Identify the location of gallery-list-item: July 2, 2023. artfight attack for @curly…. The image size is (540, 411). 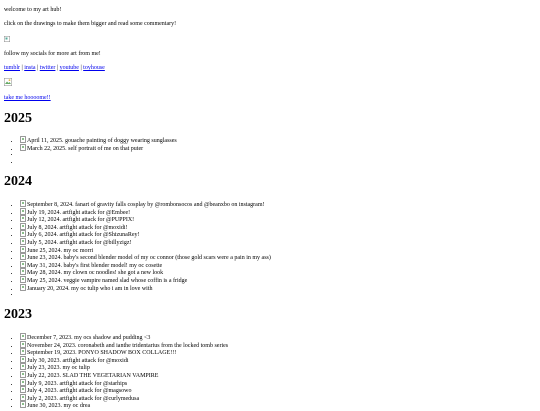
(278, 397).